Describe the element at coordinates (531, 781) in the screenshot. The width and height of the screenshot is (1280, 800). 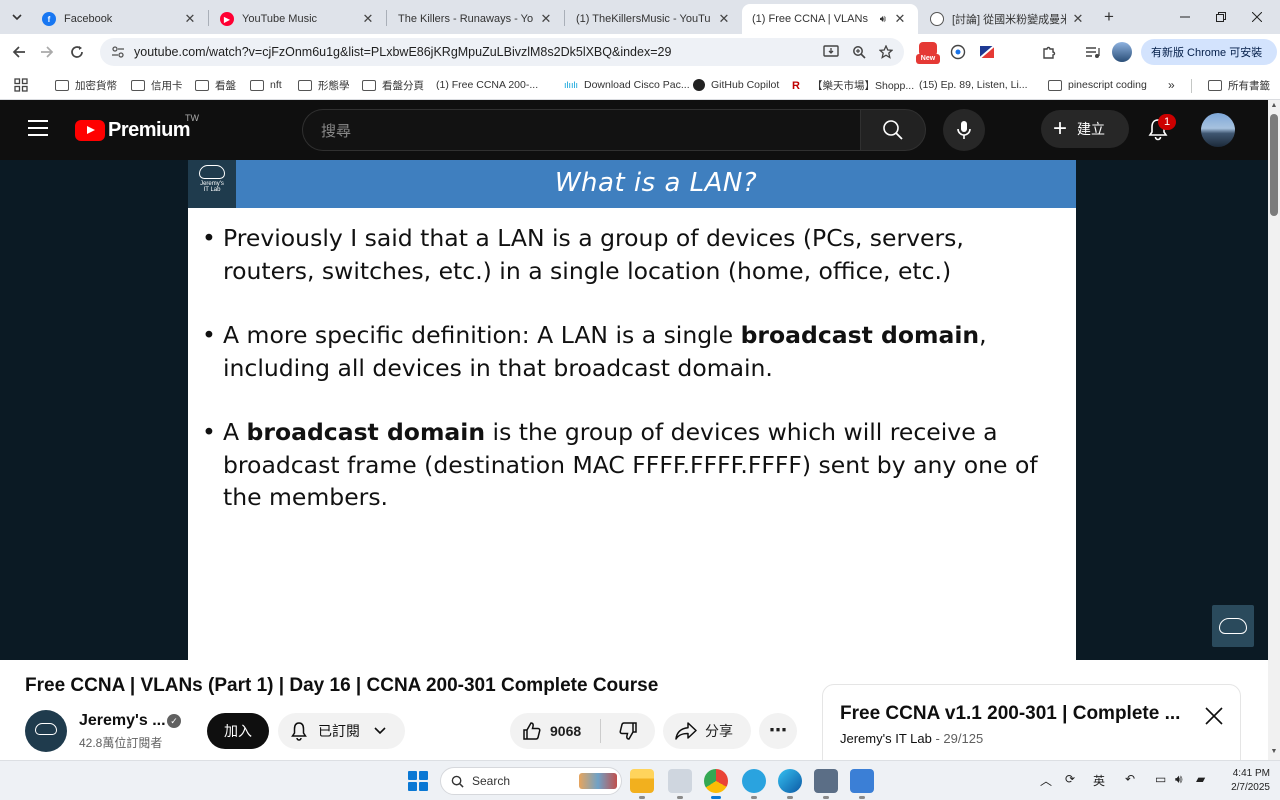
I see `taskbar-search: Search` at that location.